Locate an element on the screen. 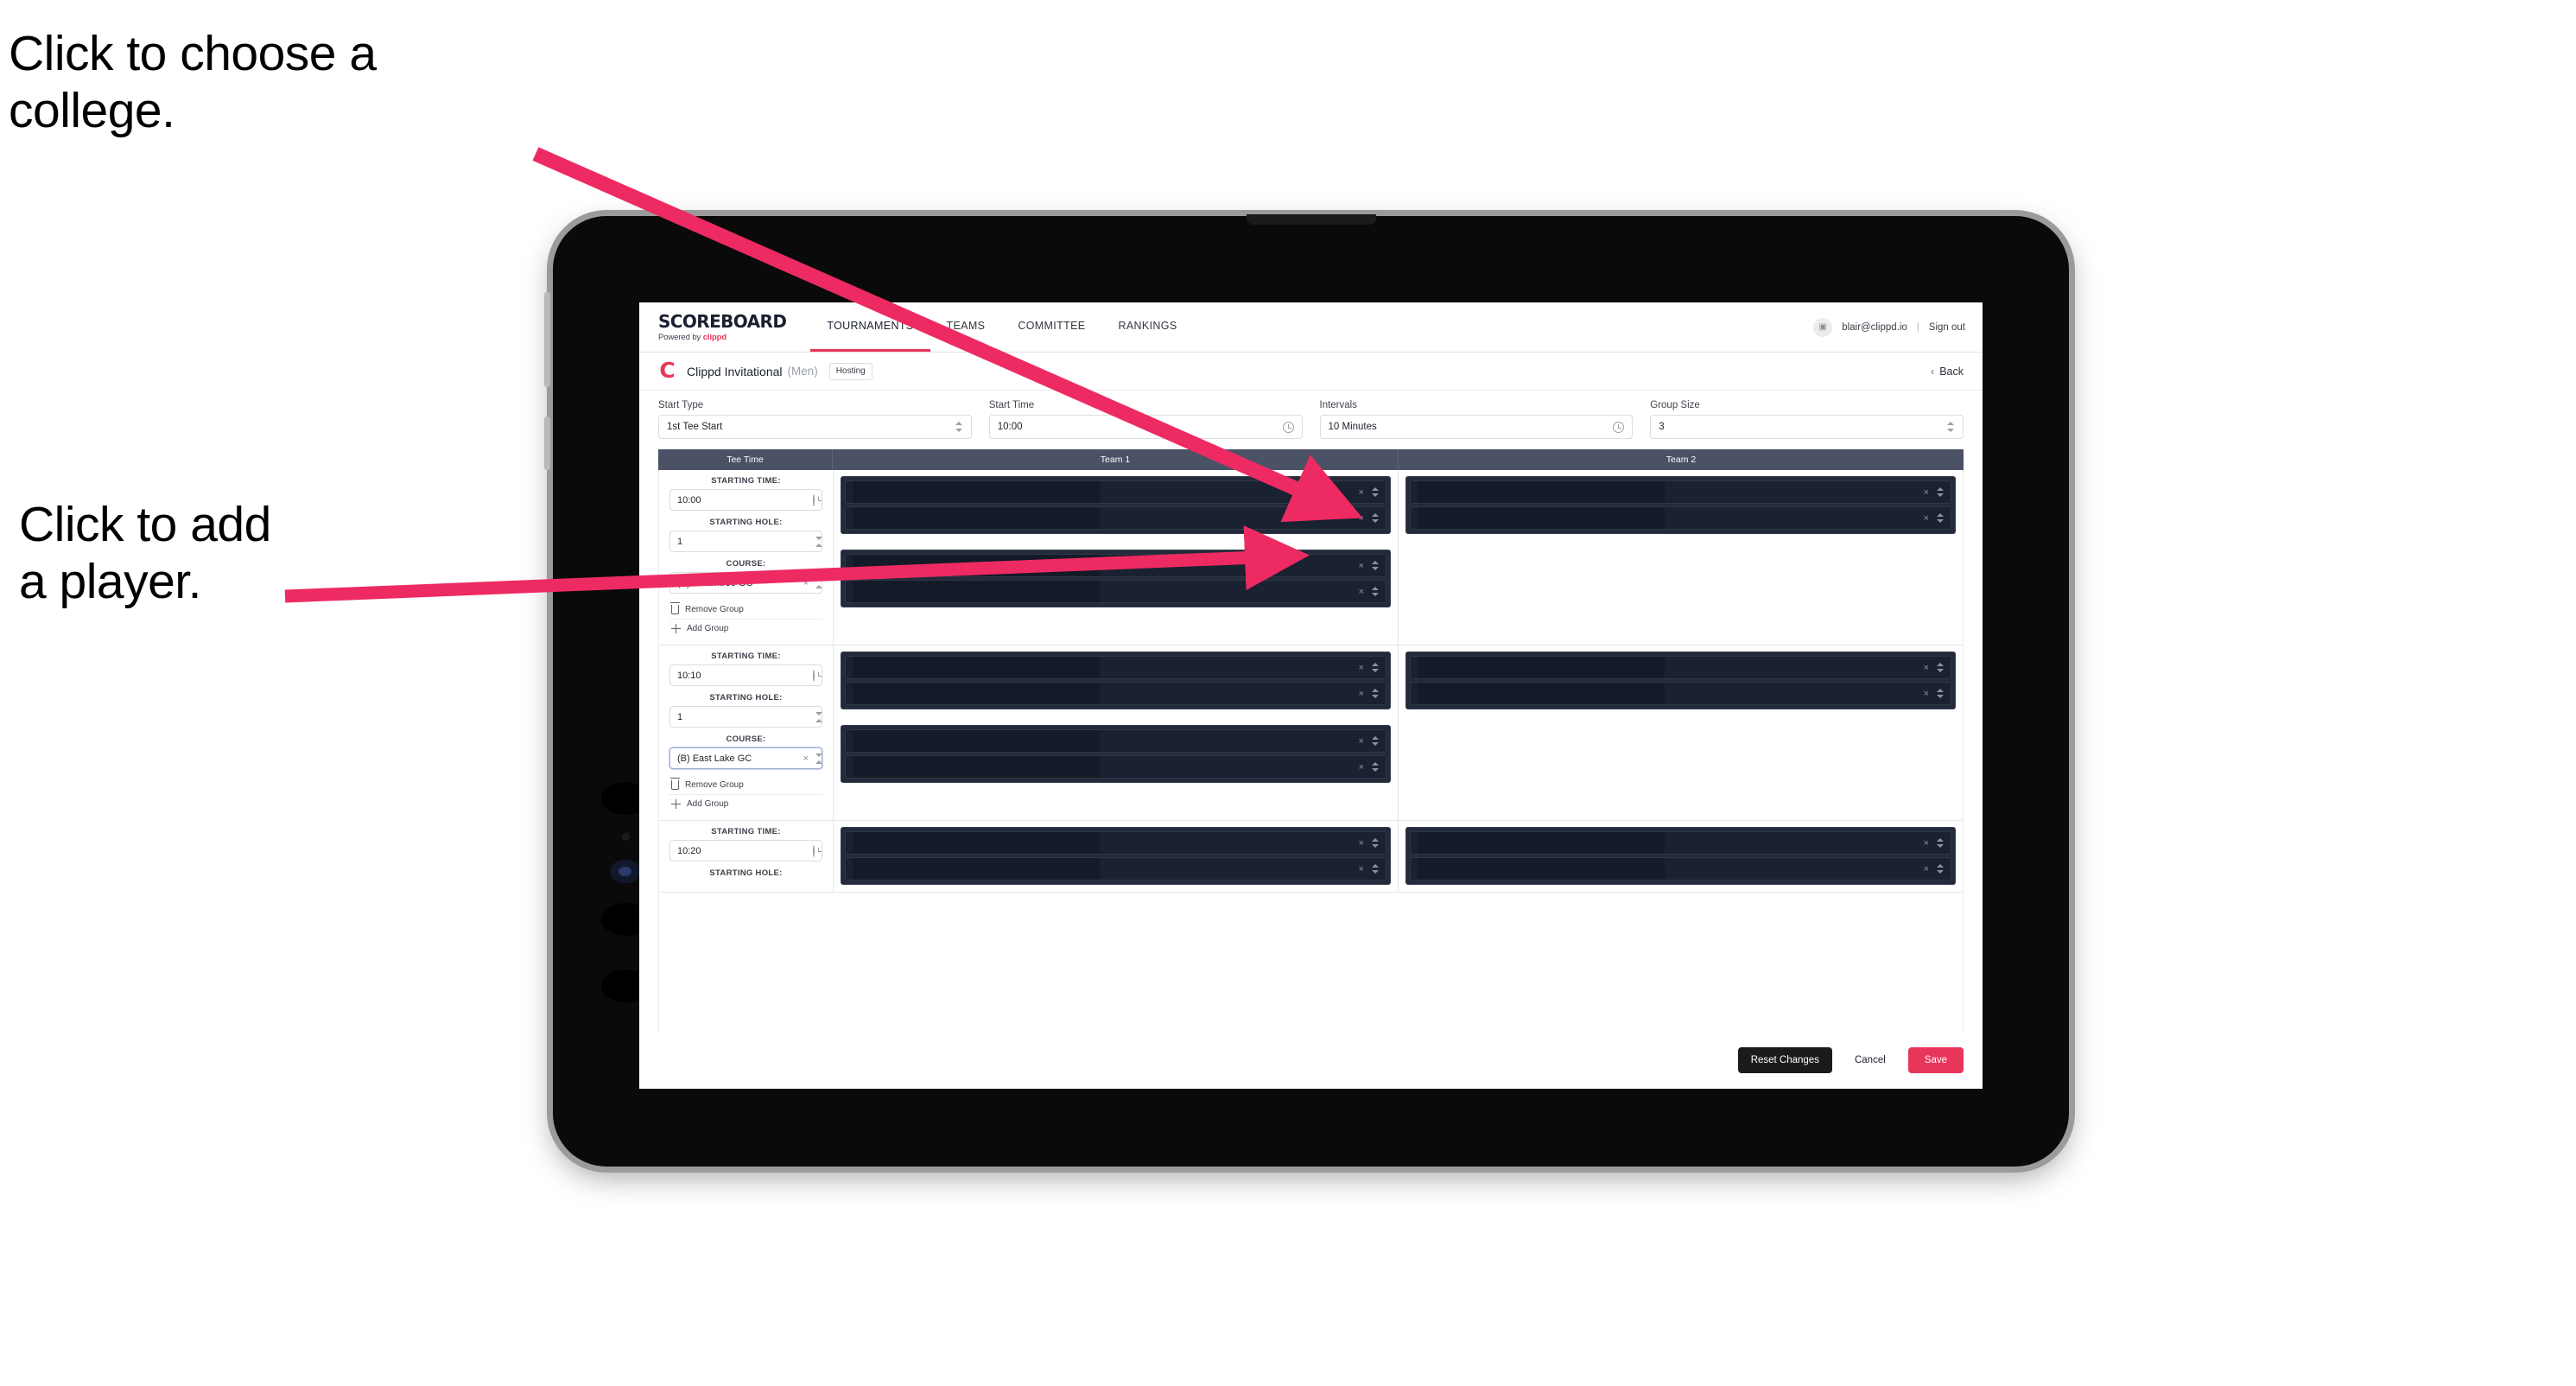 The height and width of the screenshot is (1386, 2576). start-type-select: 1st Tee Start is located at coordinates (815, 427).